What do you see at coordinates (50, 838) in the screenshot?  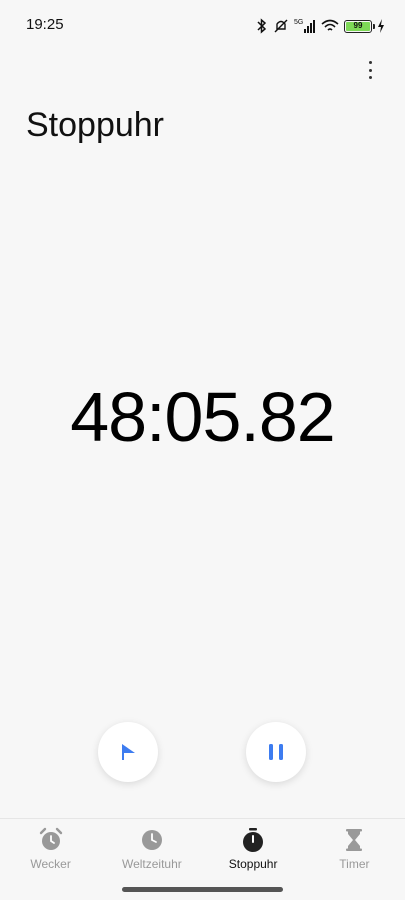 I see `alarm-clock-icon` at bounding box center [50, 838].